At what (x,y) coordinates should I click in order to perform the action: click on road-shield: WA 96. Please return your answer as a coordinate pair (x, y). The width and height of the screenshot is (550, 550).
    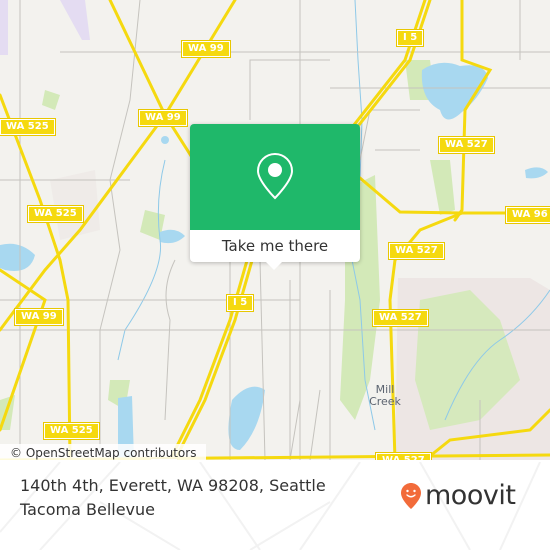
    Looking at the image, I should click on (527, 215).